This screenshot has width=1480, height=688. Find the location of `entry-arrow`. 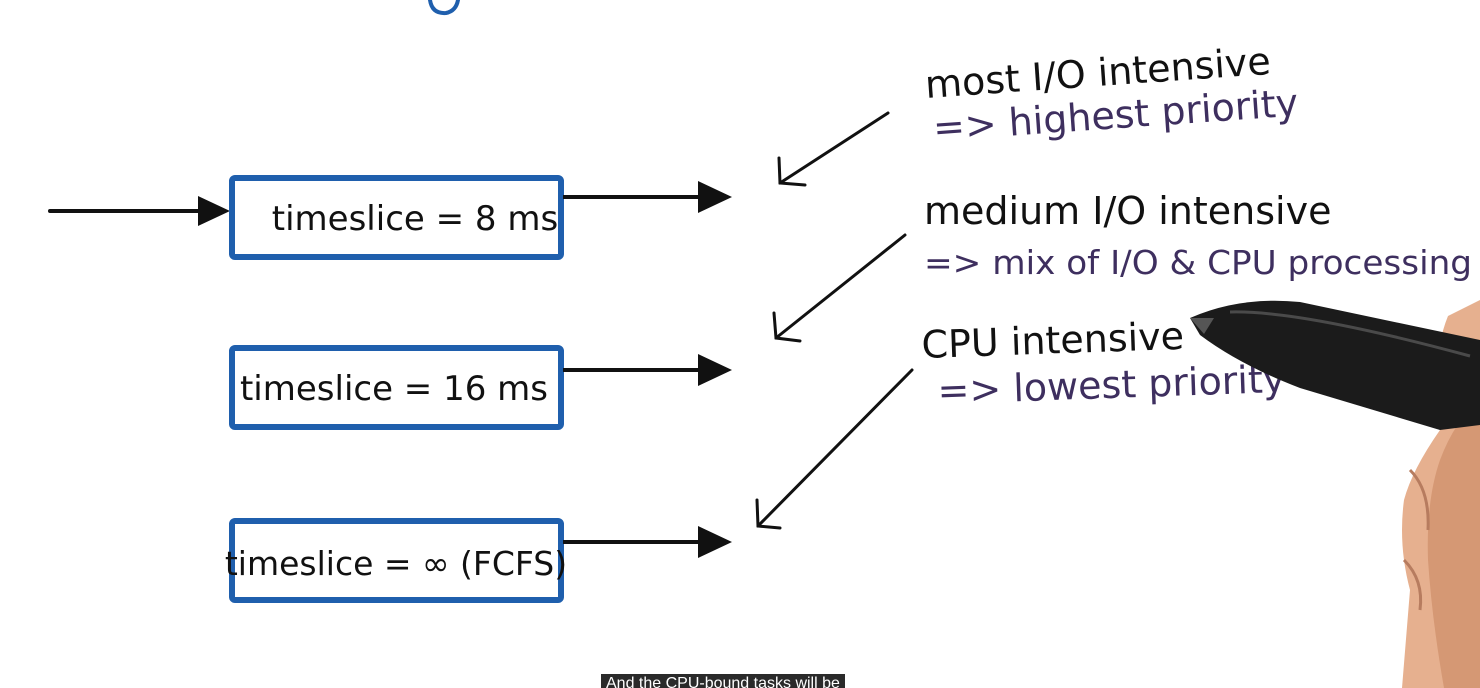

entry-arrow is located at coordinates (139, 211).